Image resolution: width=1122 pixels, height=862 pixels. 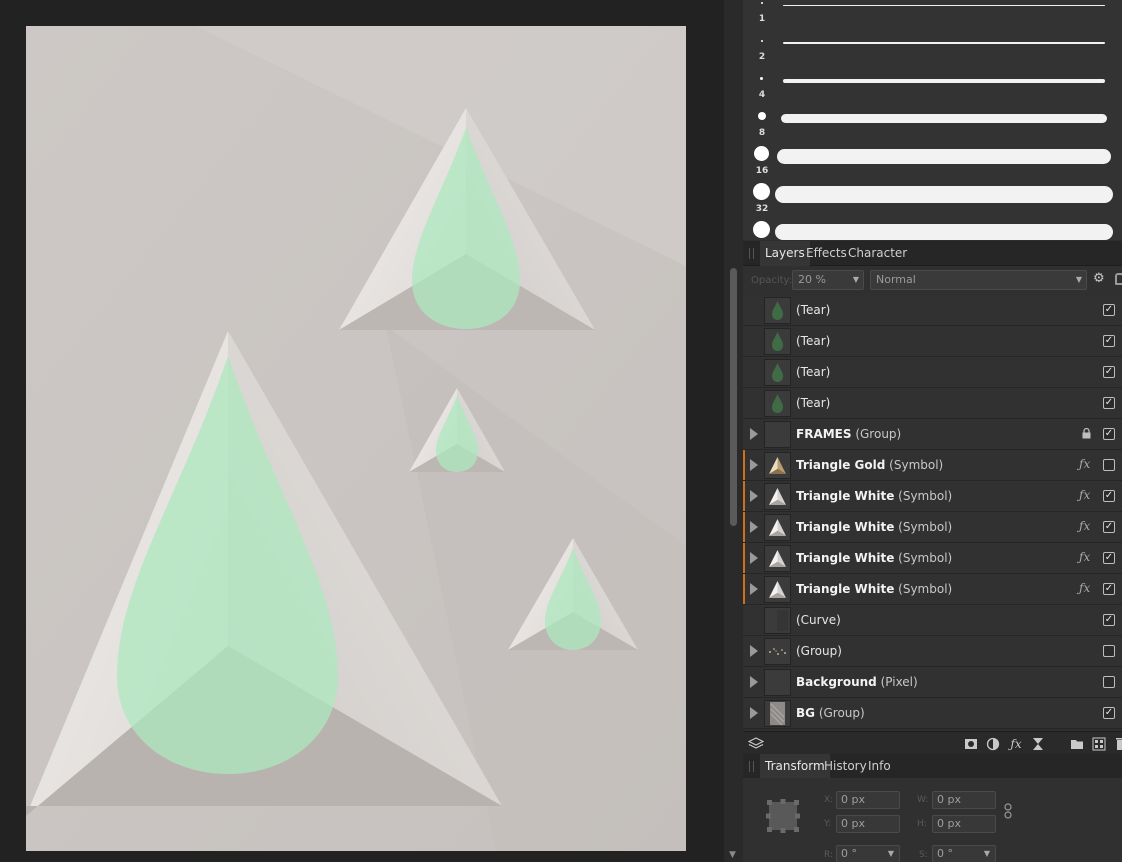 What do you see at coordinates (732, 855) in the screenshot?
I see `scroll-down-arrow: ▼` at bounding box center [732, 855].